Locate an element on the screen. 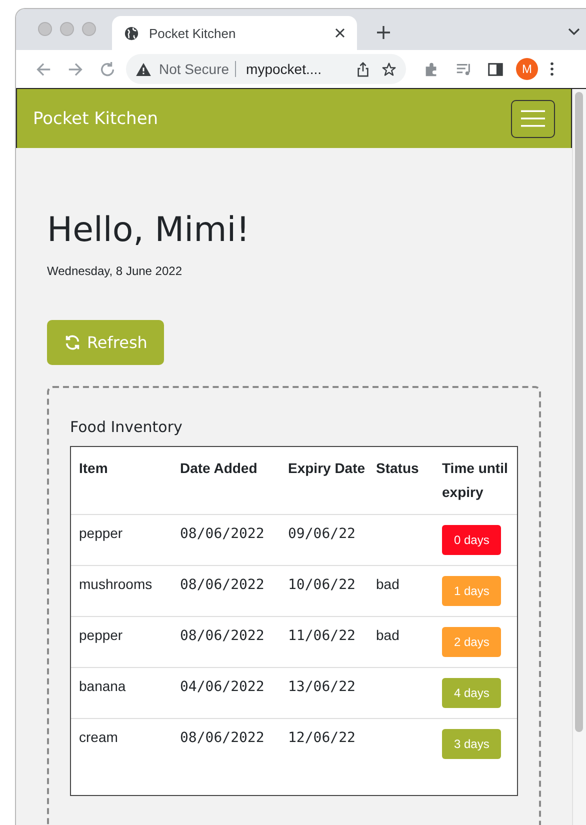 The height and width of the screenshot is (825, 586). table-cell: 10/06/22 is located at coordinates (322, 585).